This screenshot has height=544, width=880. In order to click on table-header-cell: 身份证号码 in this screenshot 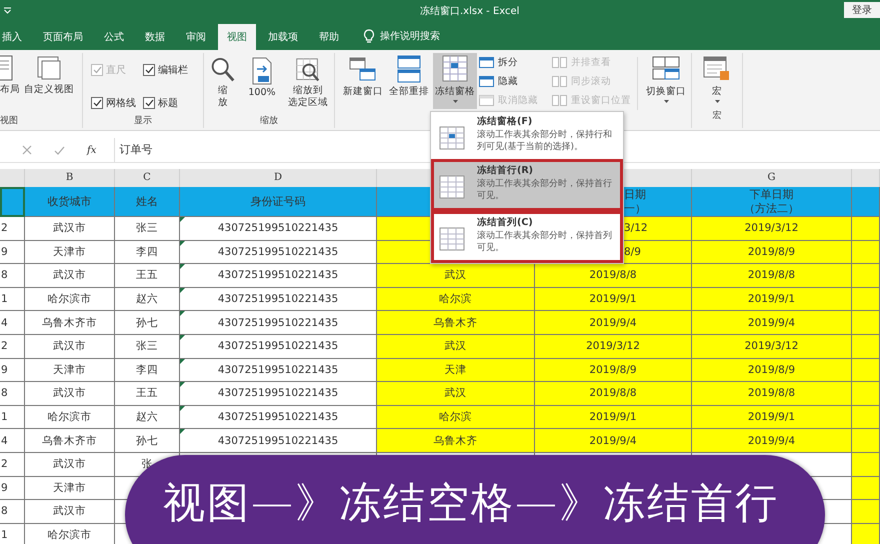, I will do `click(278, 202)`.